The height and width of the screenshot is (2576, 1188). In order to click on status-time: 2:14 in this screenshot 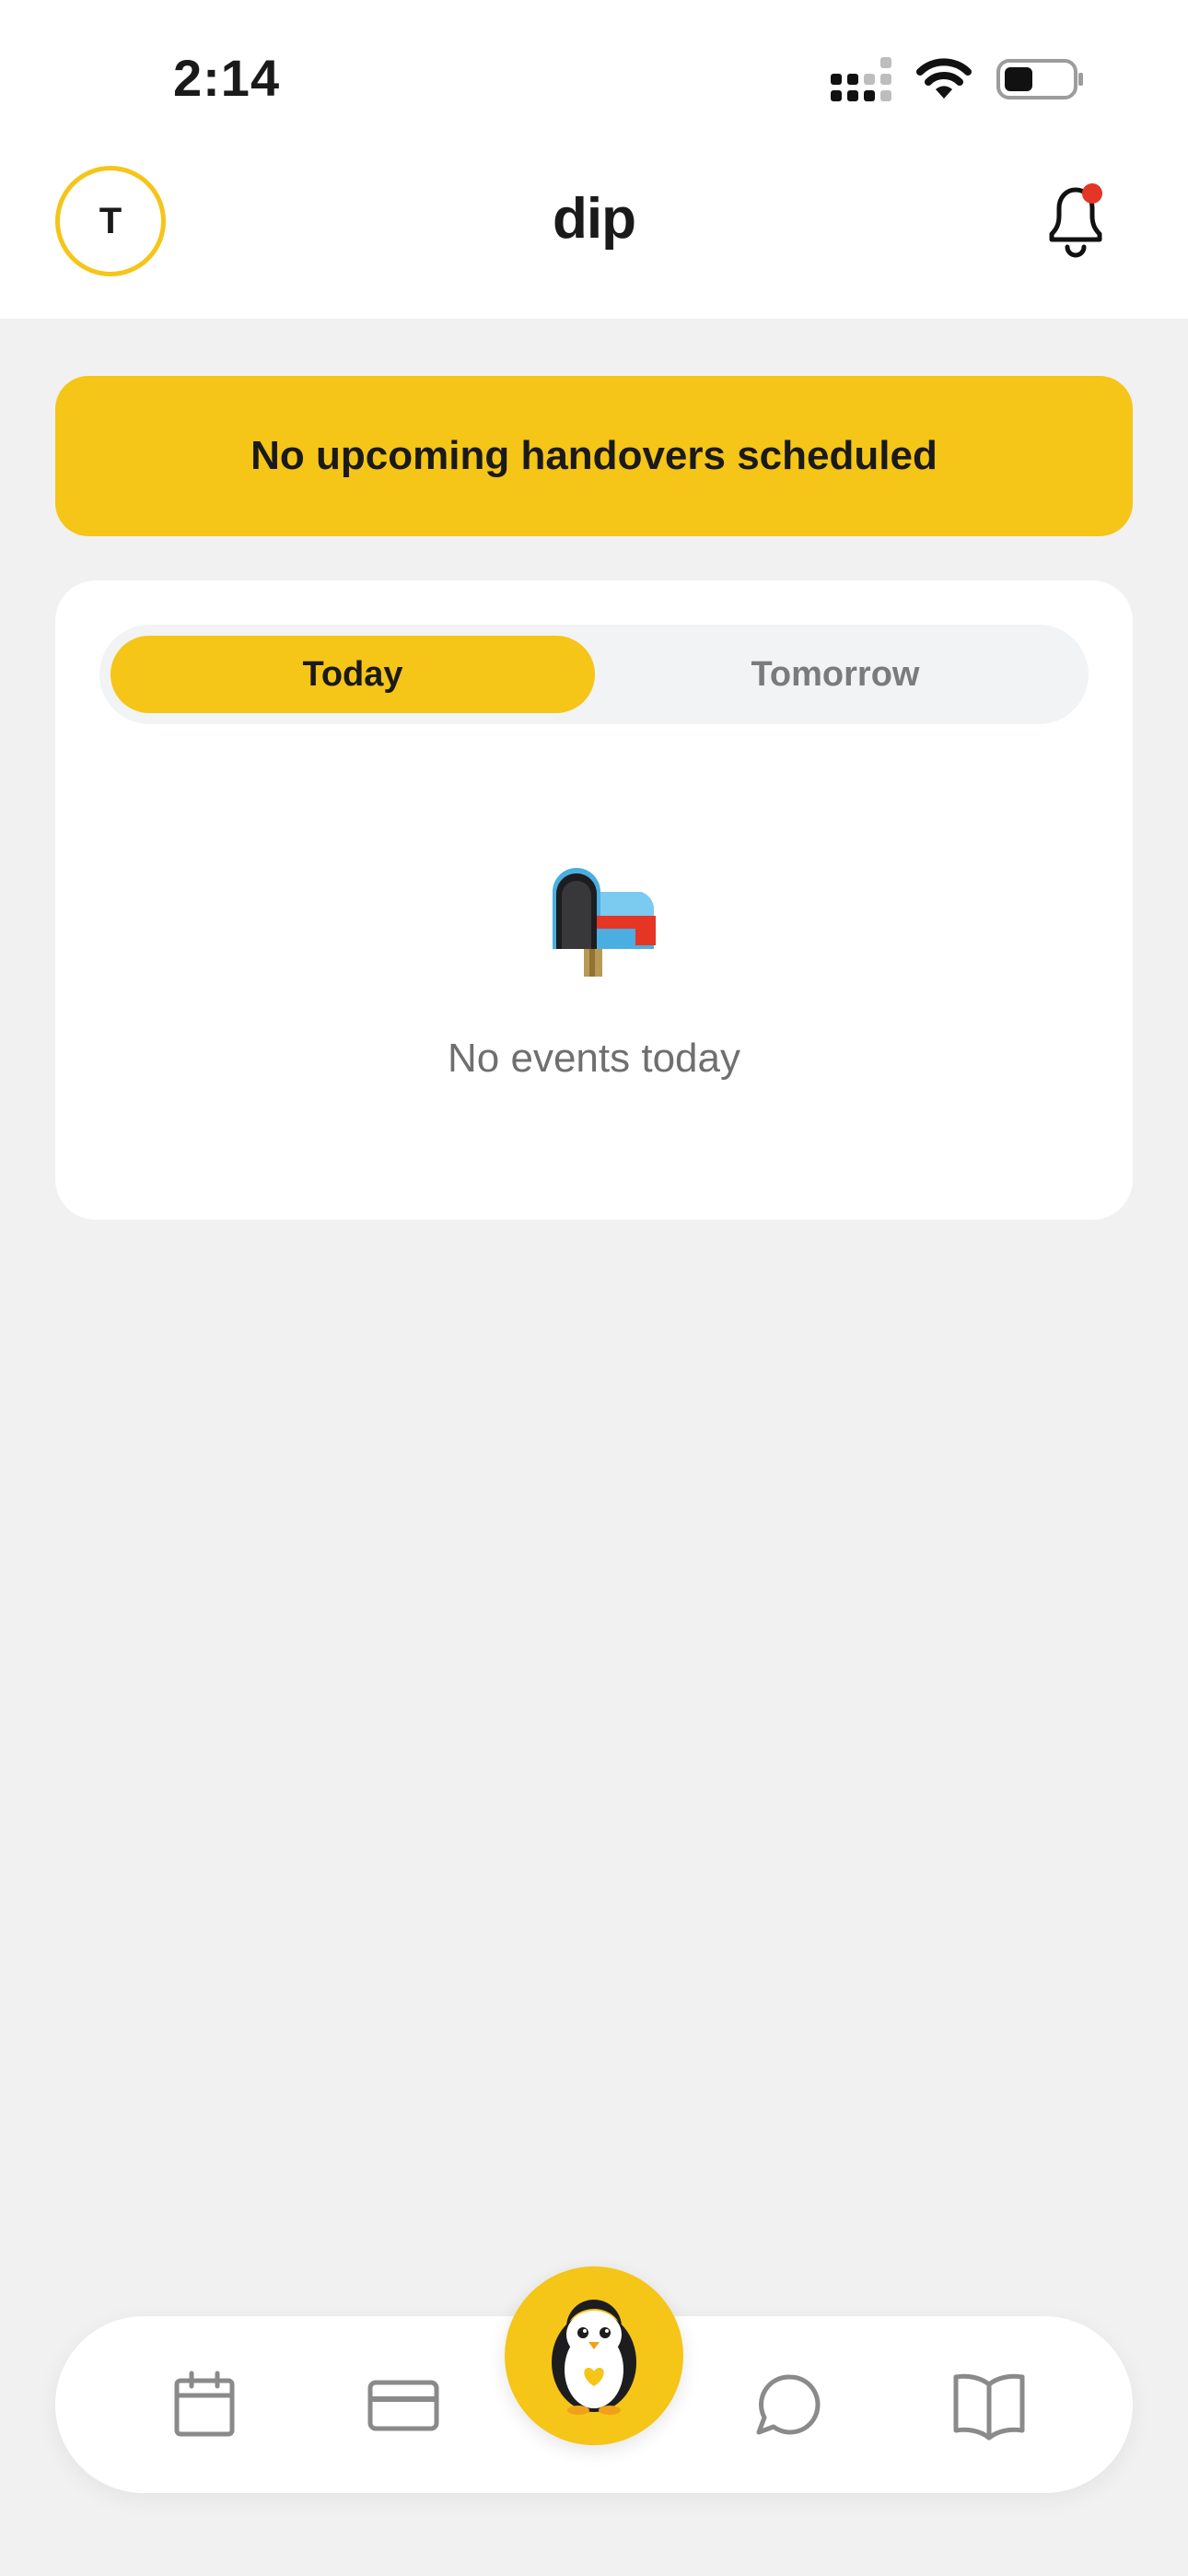, I will do `click(227, 78)`.